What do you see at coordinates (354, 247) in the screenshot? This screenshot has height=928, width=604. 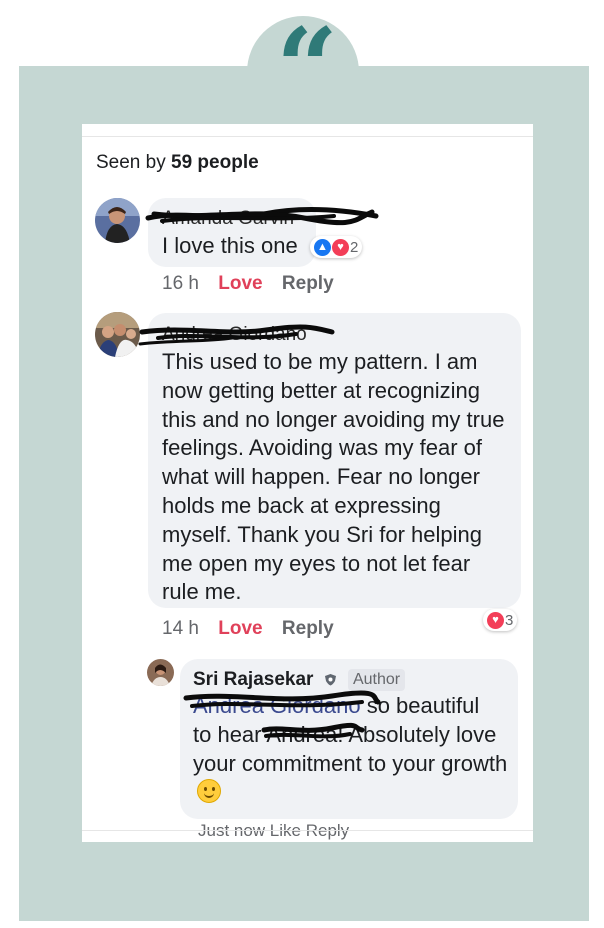 I see `reaction-count: 2` at bounding box center [354, 247].